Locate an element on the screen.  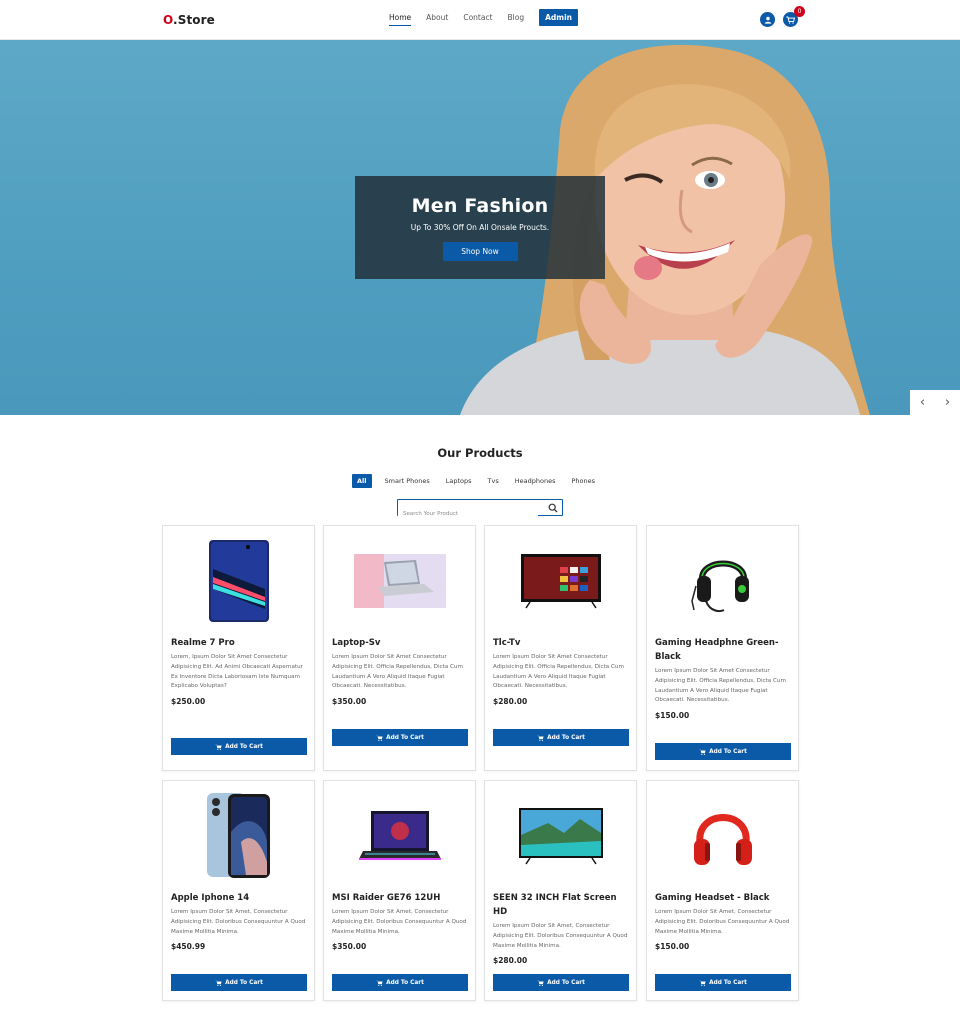
product-name: Gaming Headphne Green-Black is located at coordinates (722, 650).